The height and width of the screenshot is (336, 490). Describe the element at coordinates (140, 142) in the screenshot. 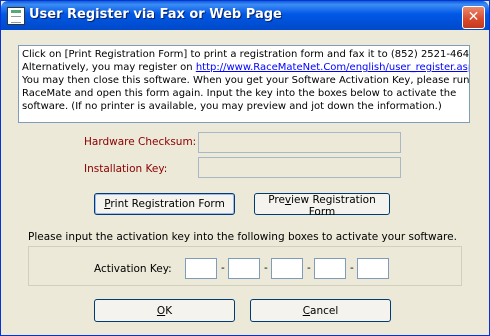

I see `hardware-checksum-label: Hardware Checksum:` at that location.